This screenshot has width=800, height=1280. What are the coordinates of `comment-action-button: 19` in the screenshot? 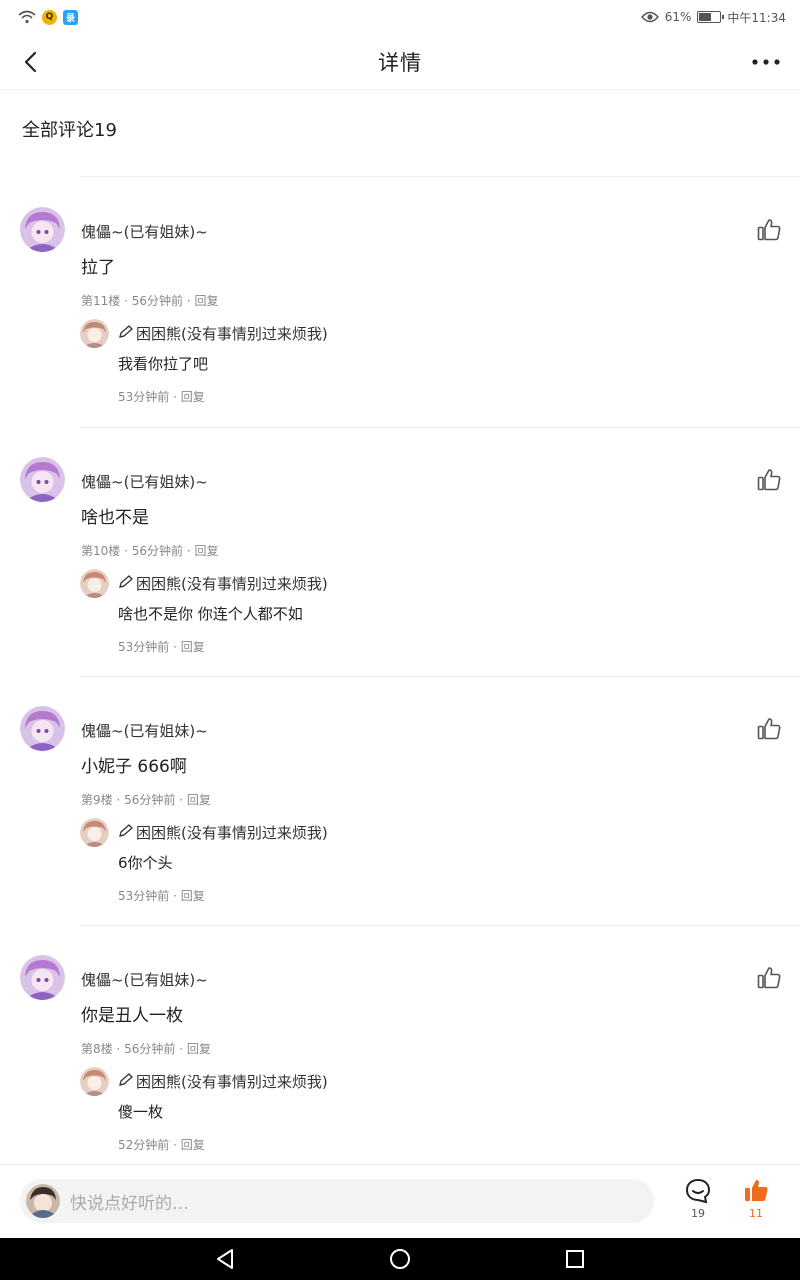 It's located at (698, 1202).